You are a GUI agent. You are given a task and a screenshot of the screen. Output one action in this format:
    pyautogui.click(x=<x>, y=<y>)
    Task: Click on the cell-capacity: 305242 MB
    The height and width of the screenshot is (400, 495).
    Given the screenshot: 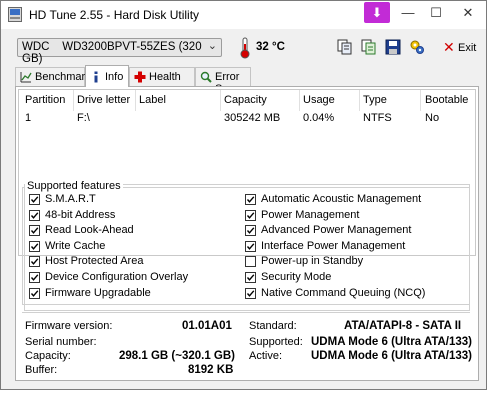 What is the action you would take?
    pyautogui.click(x=252, y=118)
    